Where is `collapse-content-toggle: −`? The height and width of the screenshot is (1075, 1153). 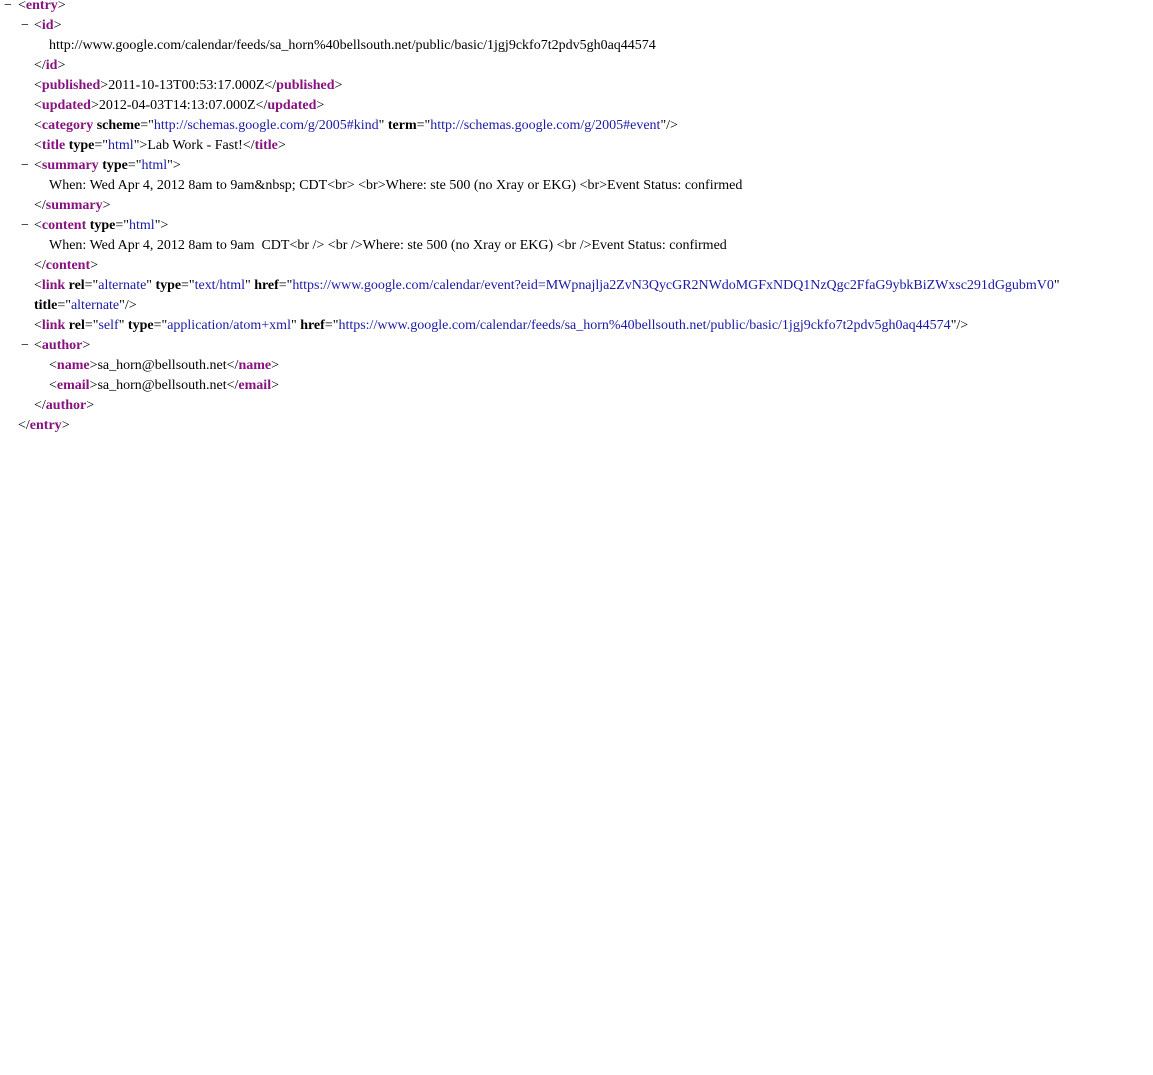
collapse-content-toggle: − is located at coordinates (25, 226).